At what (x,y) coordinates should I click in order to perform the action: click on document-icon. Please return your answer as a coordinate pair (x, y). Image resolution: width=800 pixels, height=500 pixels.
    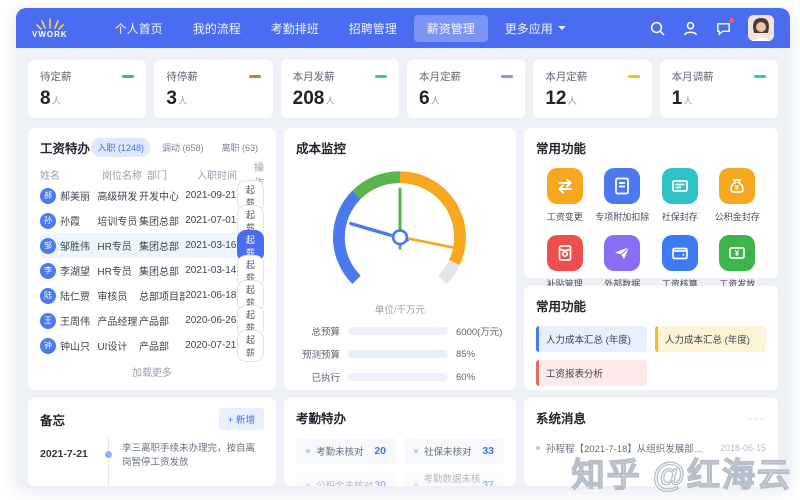
    Looking at the image, I should click on (622, 186).